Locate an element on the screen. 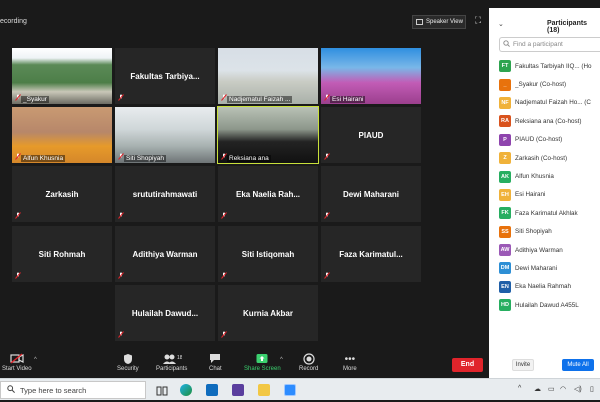 Image resolution: width=600 pixels, height=402 pixels. taskbar-search-input: Type here to search is located at coordinates (73, 390).